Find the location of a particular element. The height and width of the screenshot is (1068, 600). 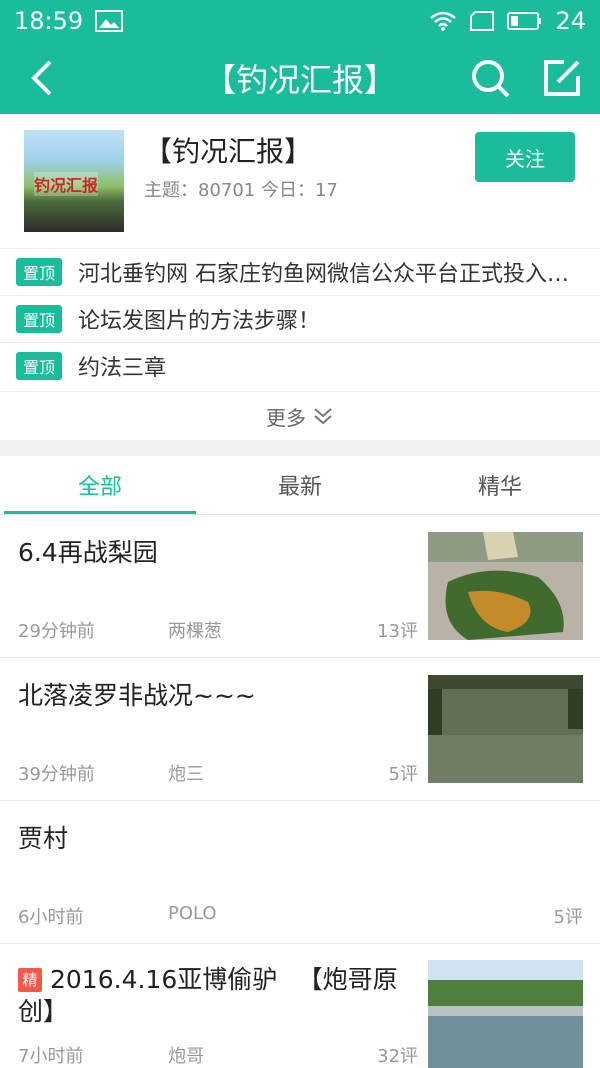

post-comments: 32评 is located at coordinates (397, 1056).